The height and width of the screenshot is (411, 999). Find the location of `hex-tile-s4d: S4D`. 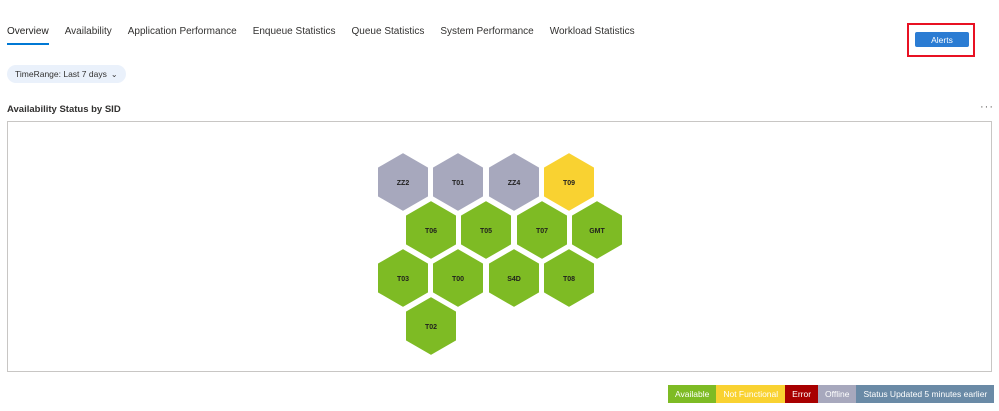

hex-tile-s4d: S4D is located at coordinates (514, 278).